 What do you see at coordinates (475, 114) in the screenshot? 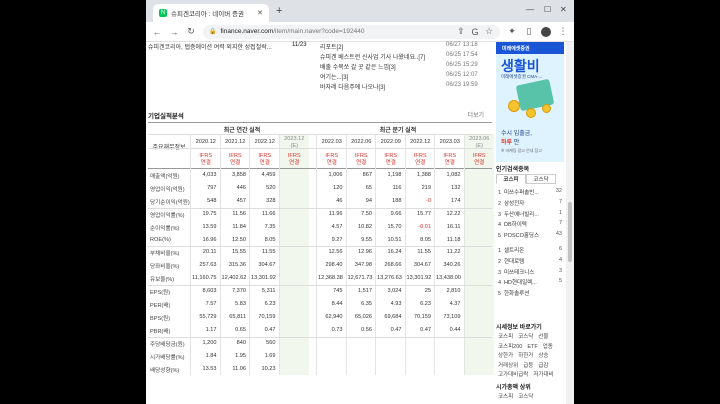
I see `more-link: 더보기` at bounding box center [475, 114].